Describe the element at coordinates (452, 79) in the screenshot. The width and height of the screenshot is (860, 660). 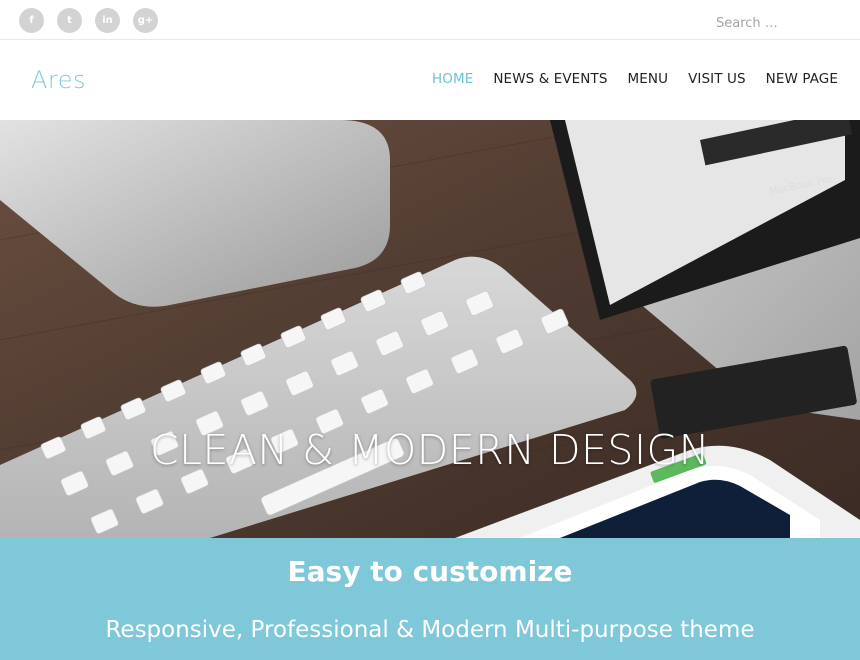
I see `nav-item-home: HOME` at that location.